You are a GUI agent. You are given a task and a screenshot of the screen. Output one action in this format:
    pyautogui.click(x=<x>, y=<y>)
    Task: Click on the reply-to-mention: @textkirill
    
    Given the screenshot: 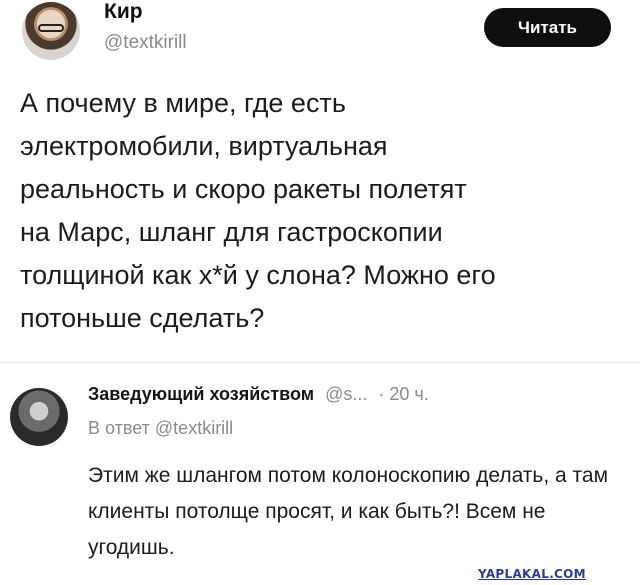 What is the action you would take?
    pyautogui.click(x=194, y=428)
    